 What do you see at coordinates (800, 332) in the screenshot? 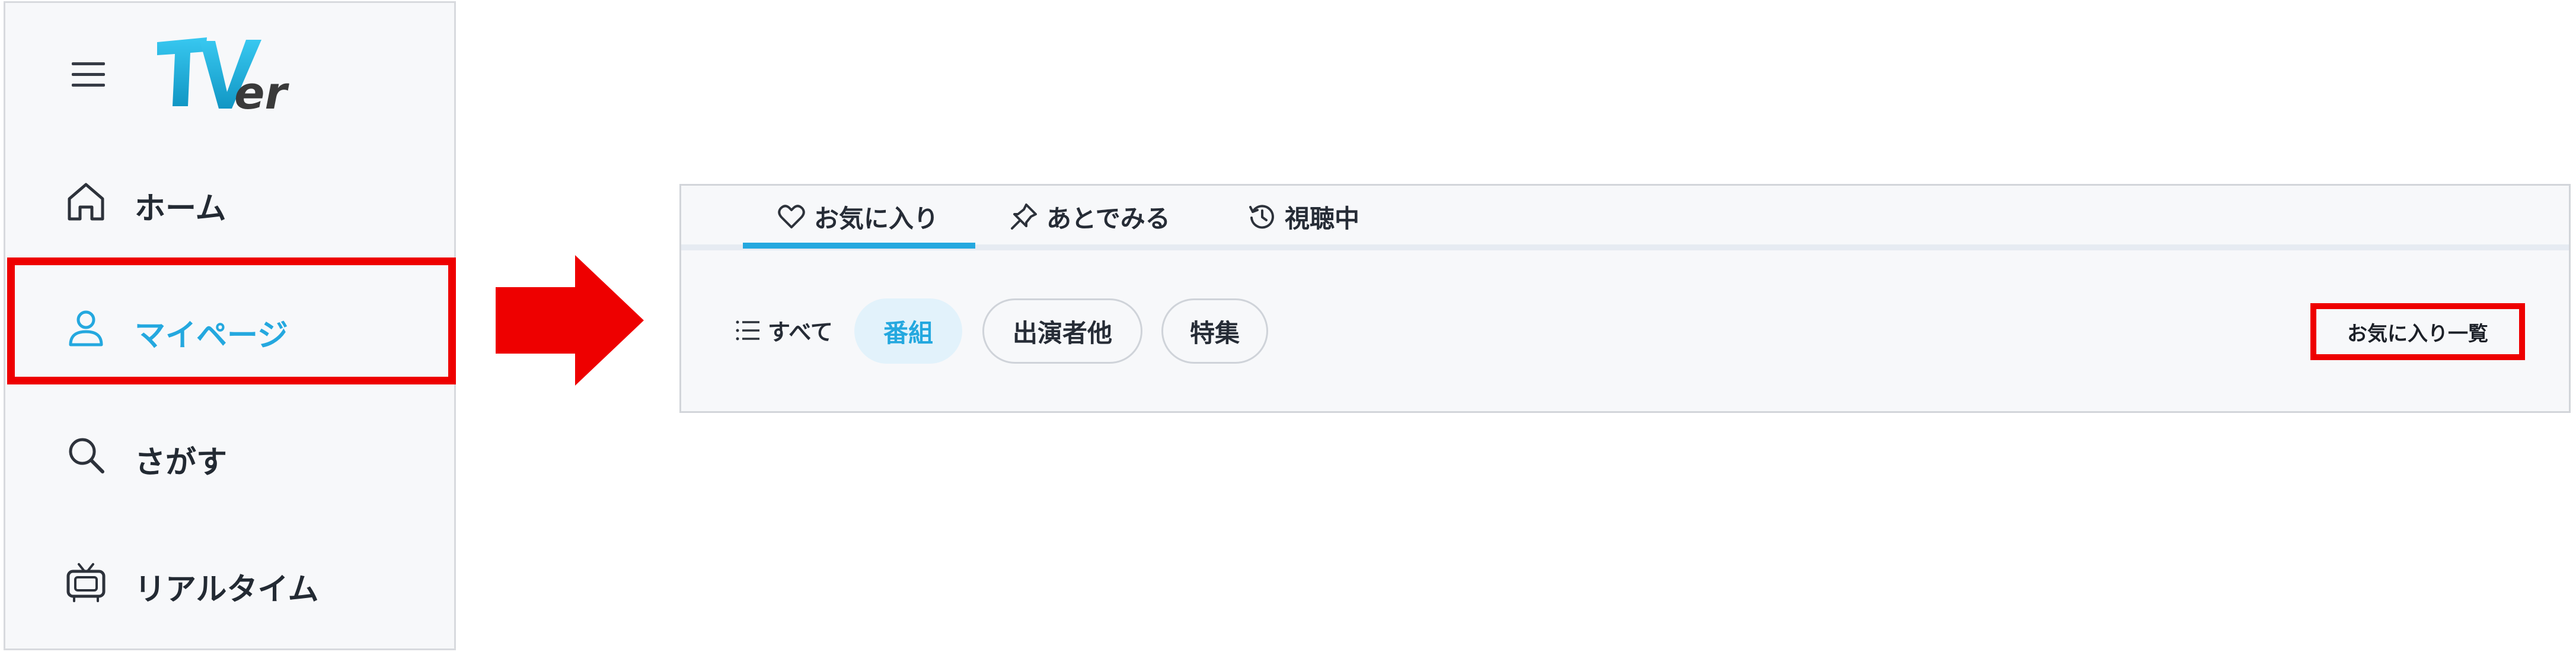
I see `filter-all-label: すべて` at bounding box center [800, 332].